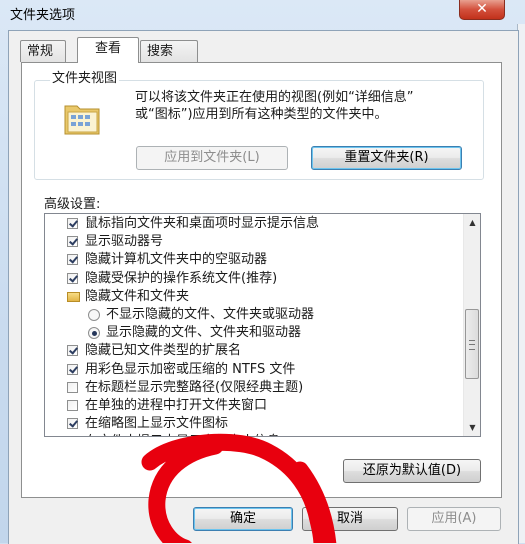 The width and height of the screenshot is (525, 544). What do you see at coordinates (181, 278) in the screenshot?
I see `advanced-setting-label: 隐藏受保护的操作系统文件(推荐)` at bounding box center [181, 278].